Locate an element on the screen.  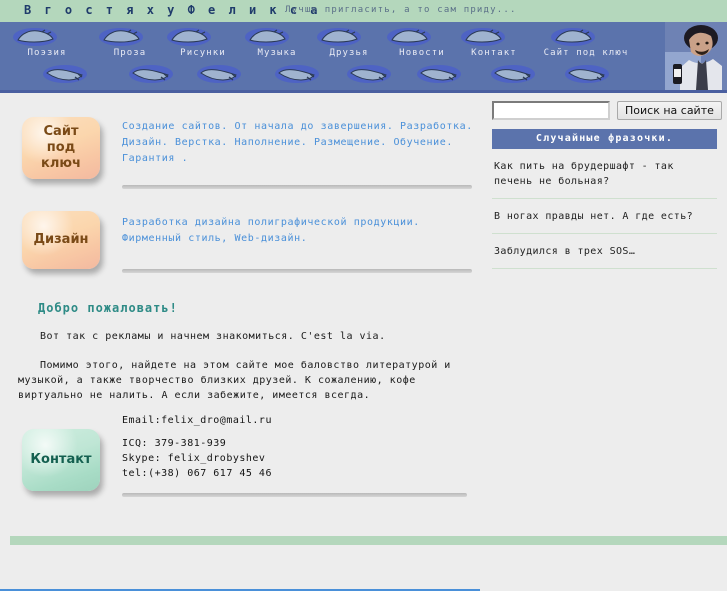
contact-email: Email:felix_dro@mail.ru is located at coordinates (197, 420).